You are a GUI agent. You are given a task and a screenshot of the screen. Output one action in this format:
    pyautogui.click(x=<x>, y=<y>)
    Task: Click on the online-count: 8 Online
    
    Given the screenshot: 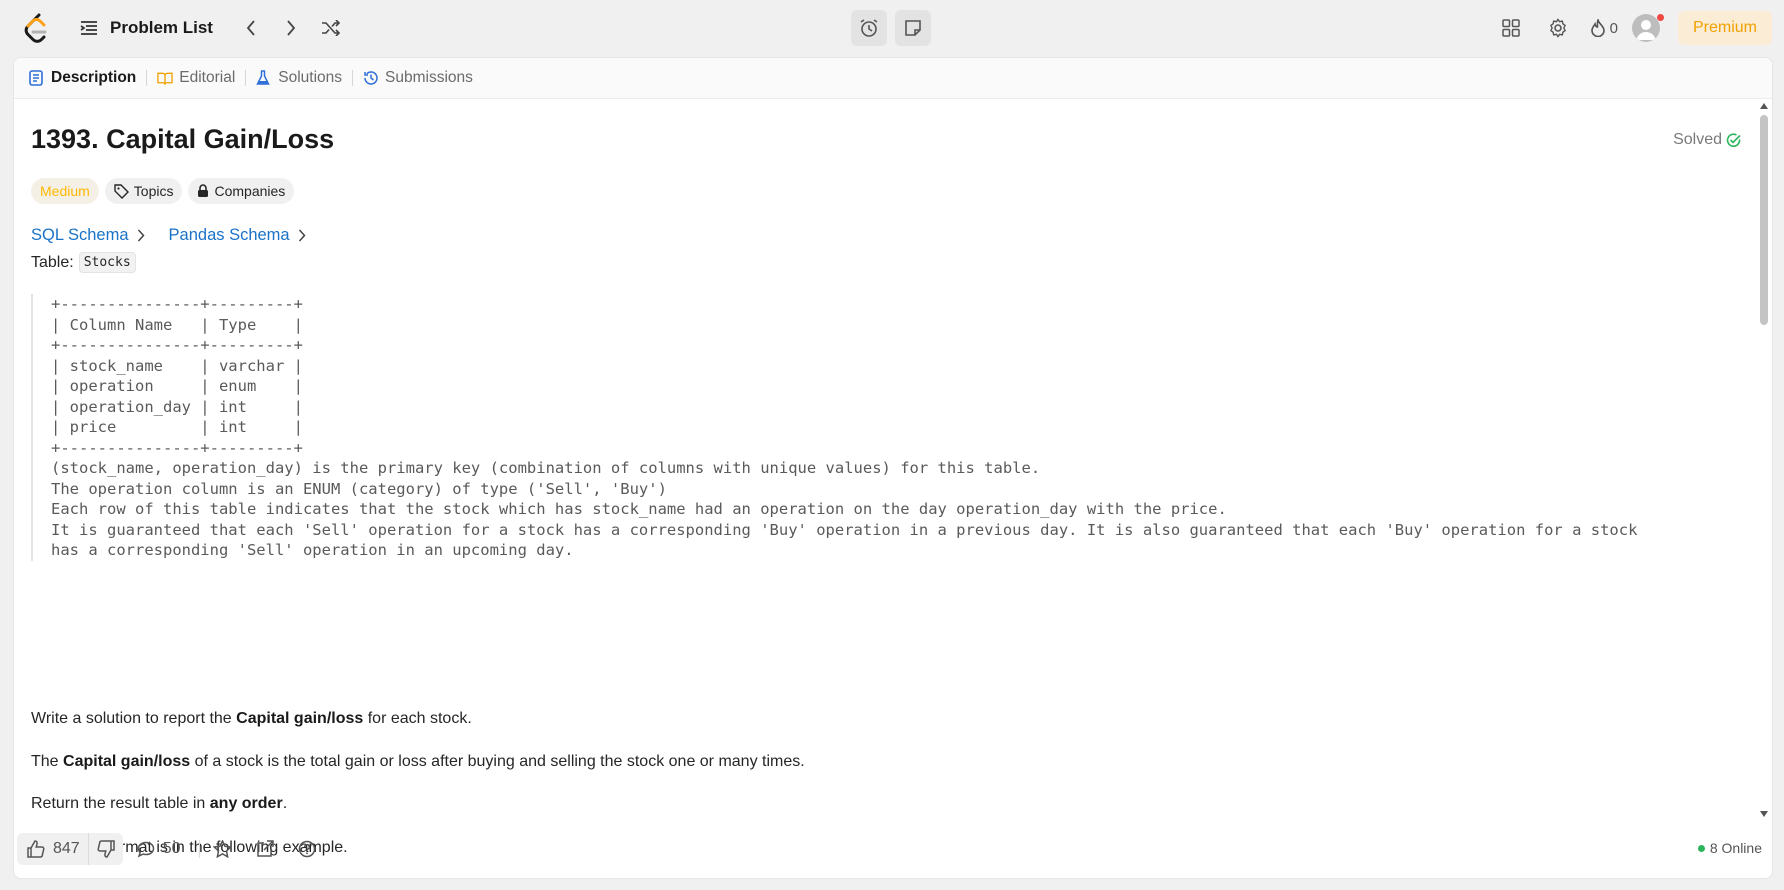 What is the action you would take?
    pyautogui.click(x=1735, y=848)
    